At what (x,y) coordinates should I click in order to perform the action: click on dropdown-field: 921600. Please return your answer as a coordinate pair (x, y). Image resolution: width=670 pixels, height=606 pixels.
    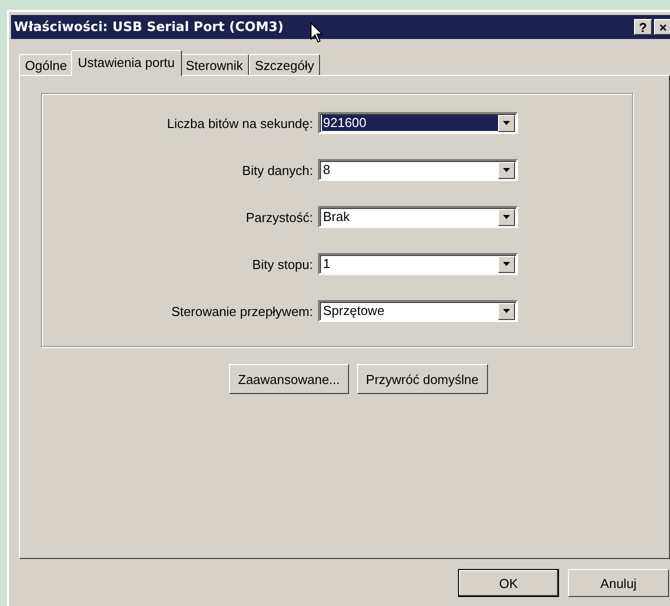
    Looking at the image, I should click on (418, 123).